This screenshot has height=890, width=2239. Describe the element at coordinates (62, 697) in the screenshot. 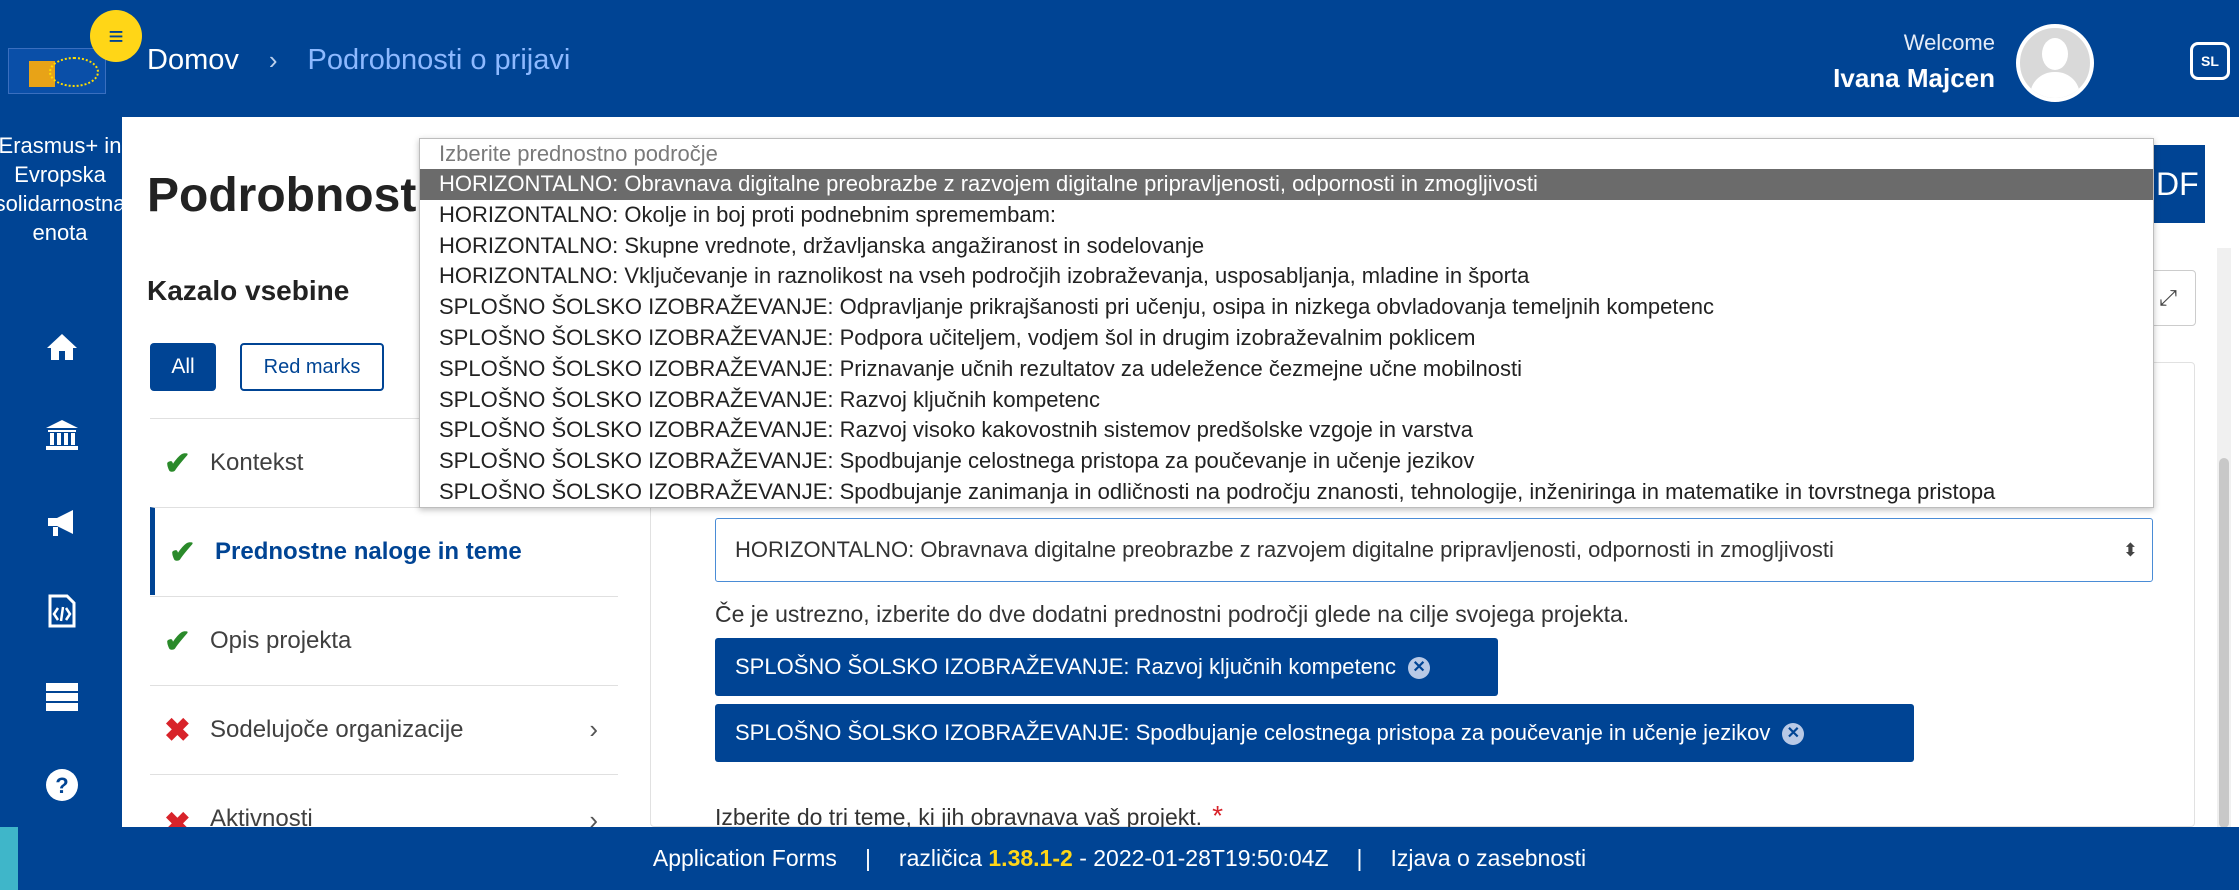

I see `server-icon` at that location.